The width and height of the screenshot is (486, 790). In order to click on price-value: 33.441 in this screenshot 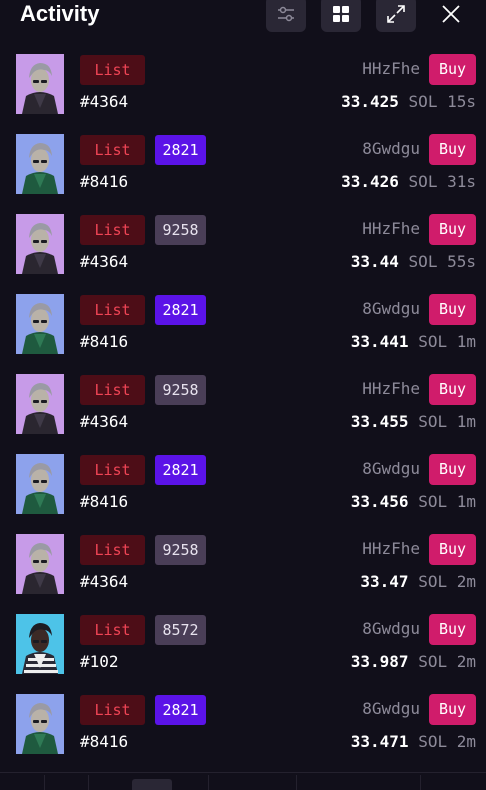, I will do `click(379, 341)`.